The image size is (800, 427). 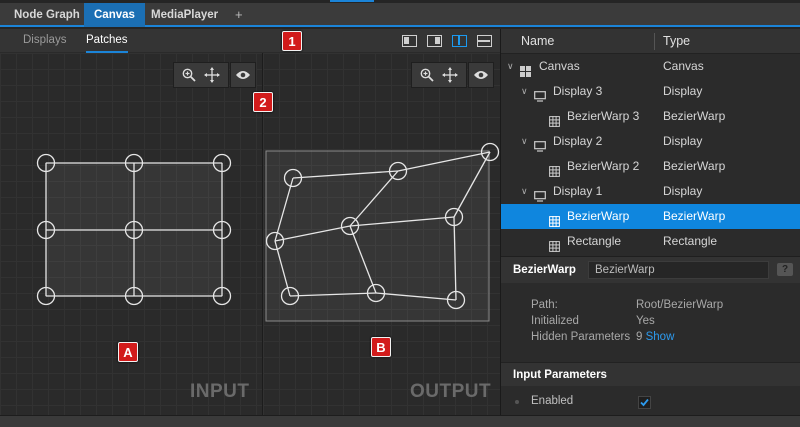 What do you see at coordinates (650, 91) in the screenshot?
I see `tree-row-display-3: ∨ Display 3 Display` at bounding box center [650, 91].